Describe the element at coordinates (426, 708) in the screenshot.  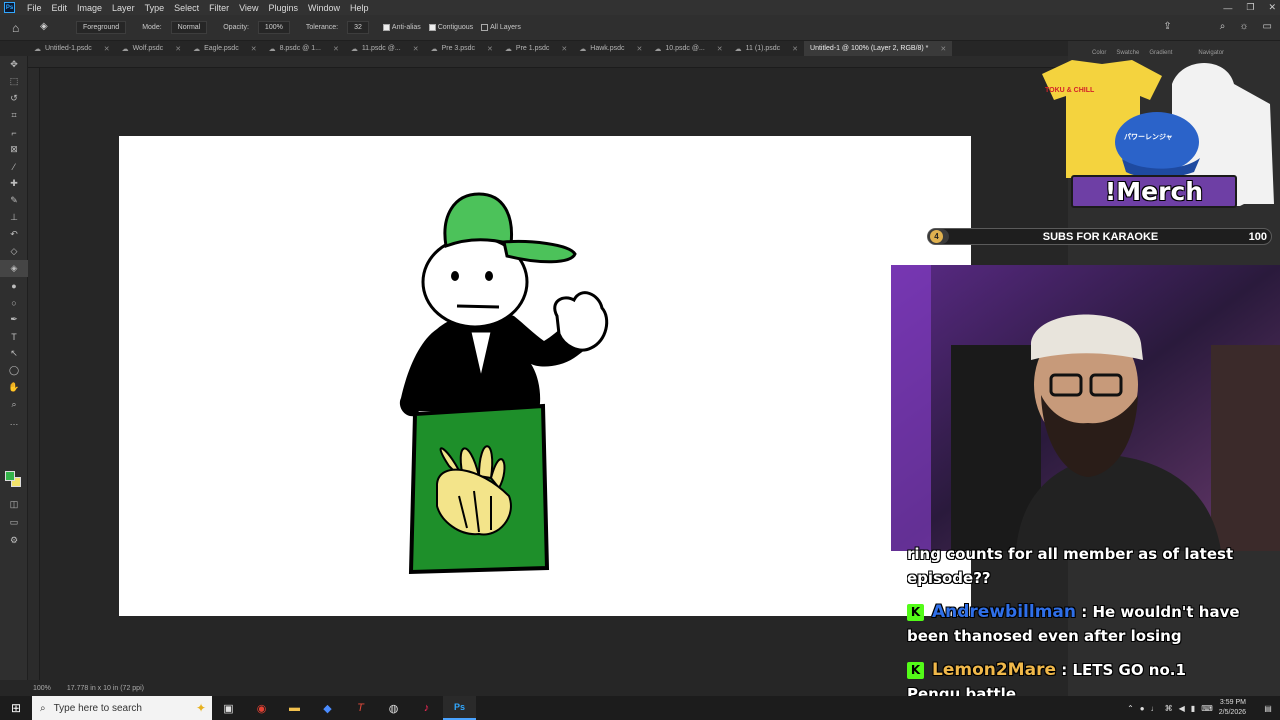
I see `tiktok-icon: ♪` at that location.